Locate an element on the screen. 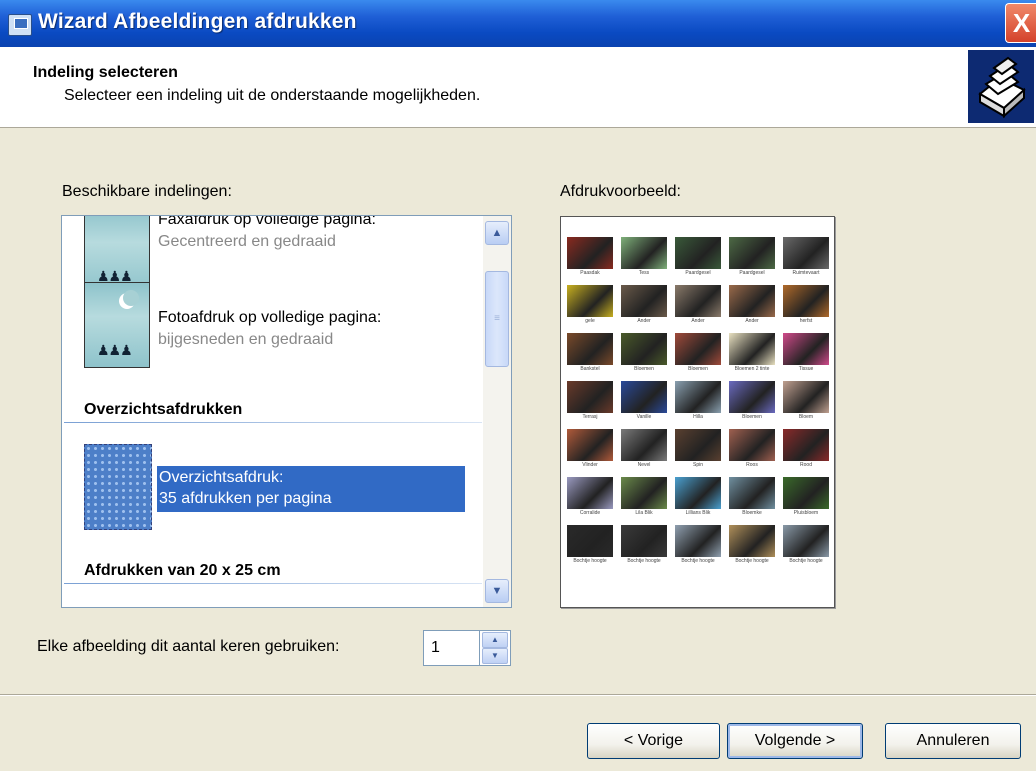 This screenshot has height=771, width=1036. preview-thumbnail: Ruimtevaart is located at coordinates (806, 257).